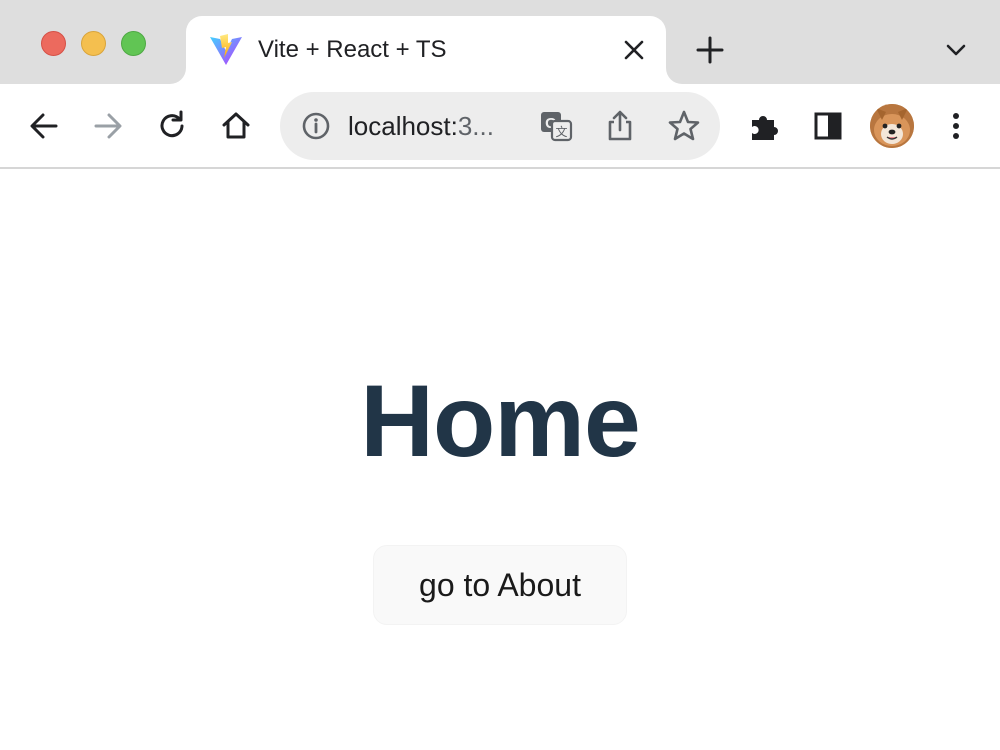 The height and width of the screenshot is (750, 1000). What do you see at coordinates (561, 131) in the screenshot?
I see `svg-text: 文` at bounding box center [561, 131].